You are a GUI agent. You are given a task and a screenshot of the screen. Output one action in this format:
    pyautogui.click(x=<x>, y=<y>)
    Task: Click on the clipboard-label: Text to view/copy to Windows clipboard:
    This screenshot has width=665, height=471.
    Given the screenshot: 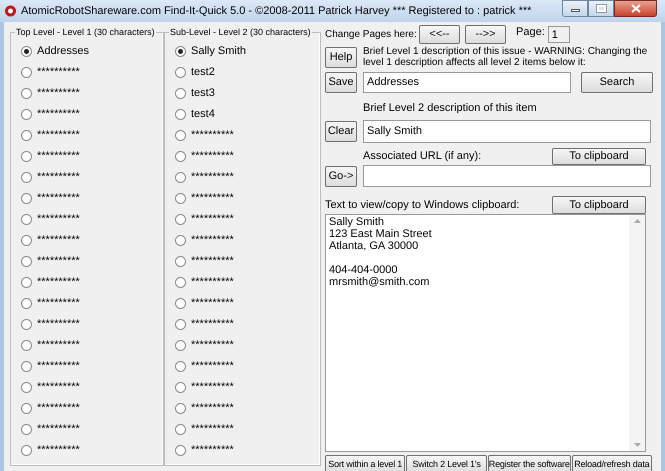 What is the action you would take?
    pyautogui.click(x=422, y=205)
    